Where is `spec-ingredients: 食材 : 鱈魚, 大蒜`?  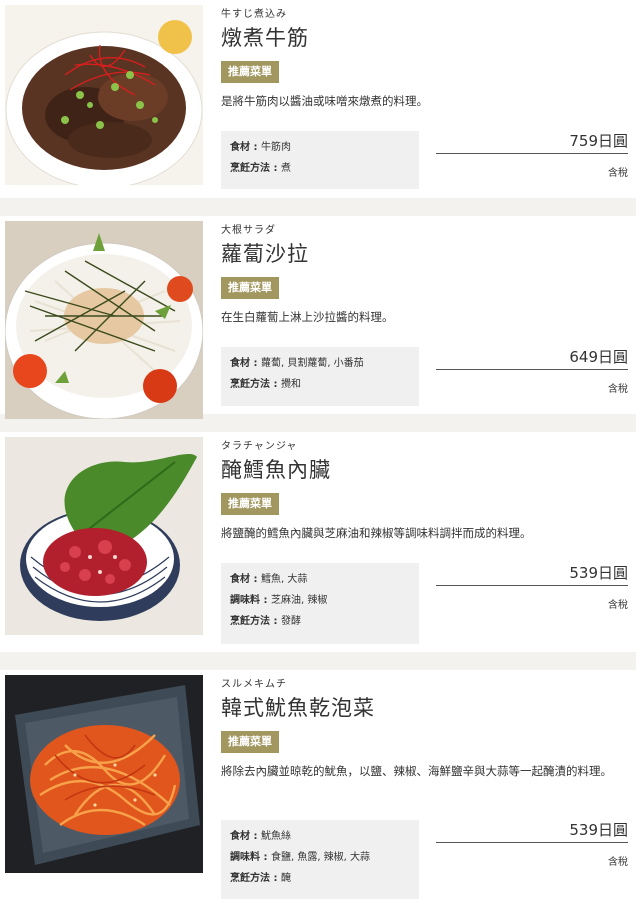
spec-ingredients: 食材 : 鱈魚, 大蒜 is located at coordinates (269, 579).